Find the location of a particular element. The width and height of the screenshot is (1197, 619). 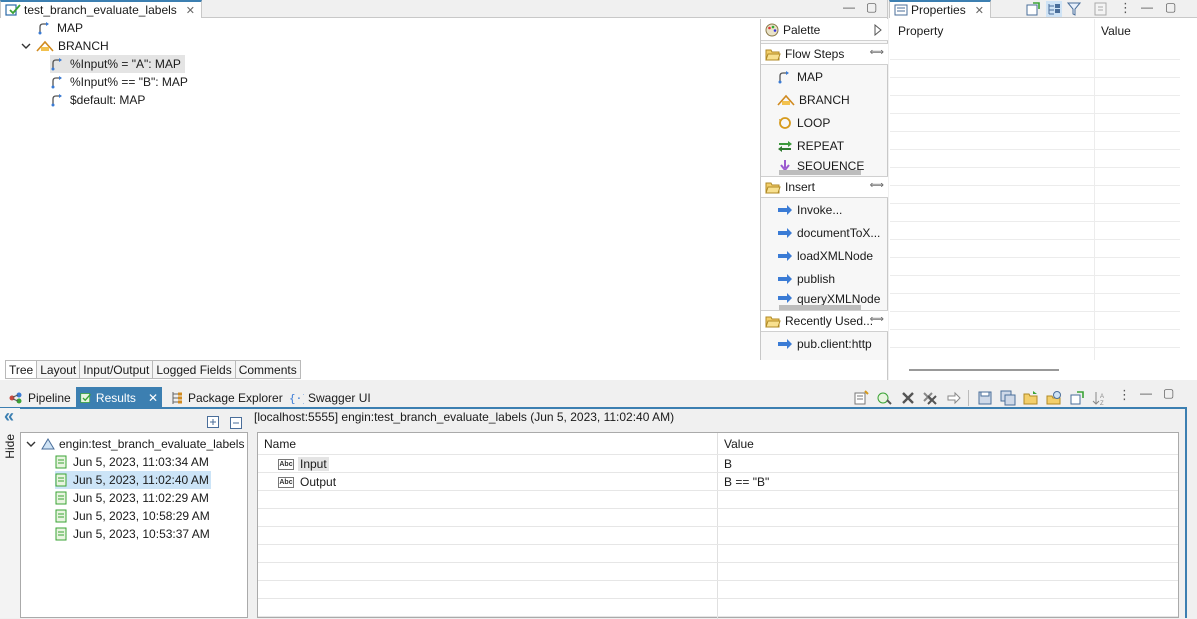

editor-tab-close-icon: ✕ is located at coordinates (190, 10).